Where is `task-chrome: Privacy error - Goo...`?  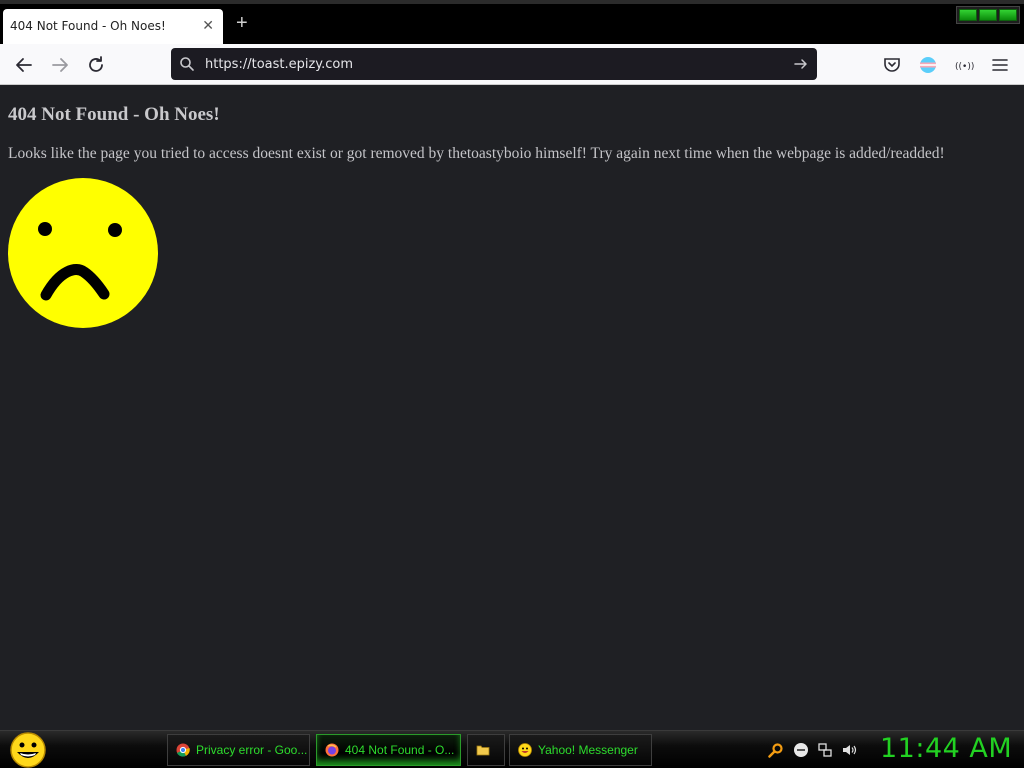
task-chrome: Privacy error - Goo... is located at coordinates (238, 750).